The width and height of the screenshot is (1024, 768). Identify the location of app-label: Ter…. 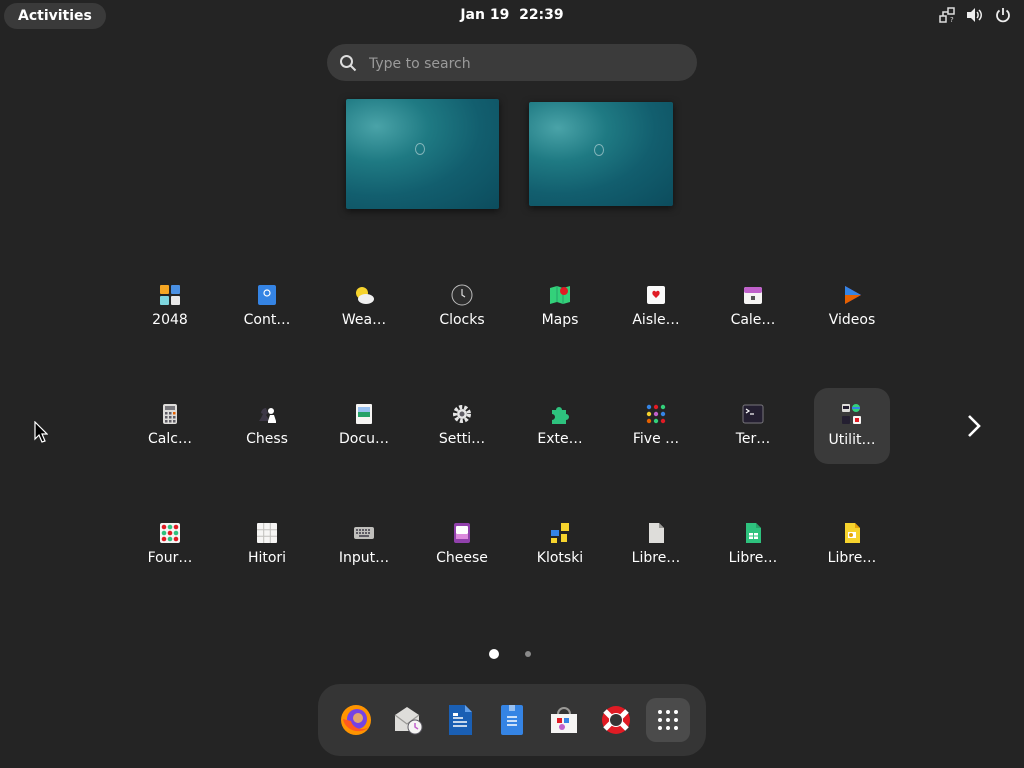
(753, 439).